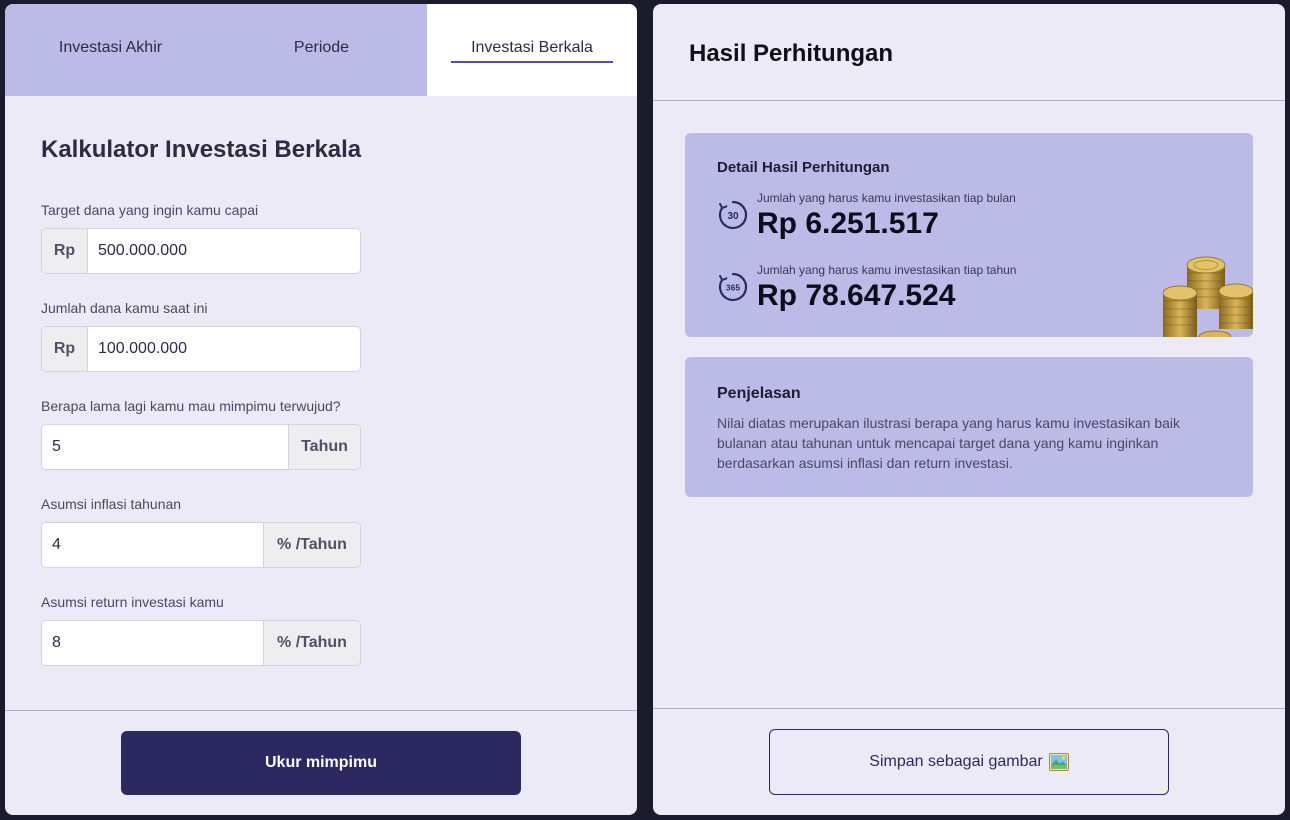  I want to click on svg-text: 30, so click(733, 216).